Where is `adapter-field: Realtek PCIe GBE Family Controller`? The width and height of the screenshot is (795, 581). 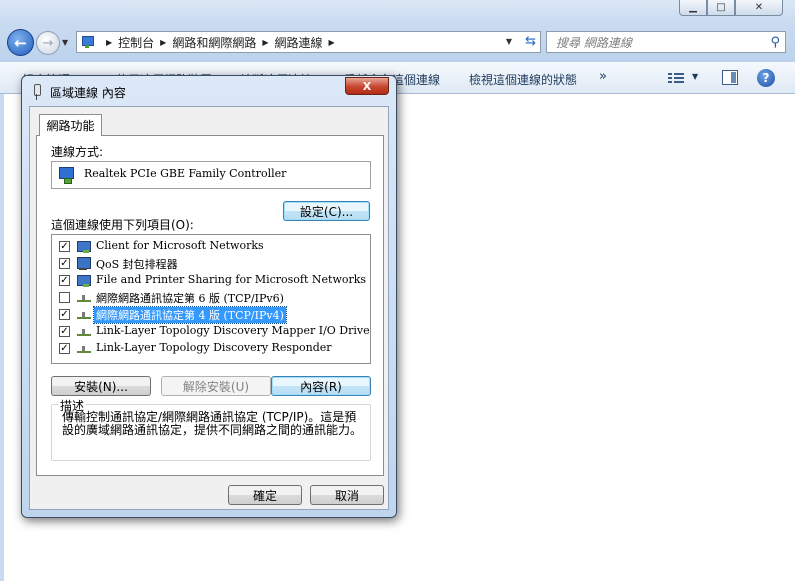
adapter-field: Realtek PCIe GBE Family Controller is located at coordinates (211, 175).